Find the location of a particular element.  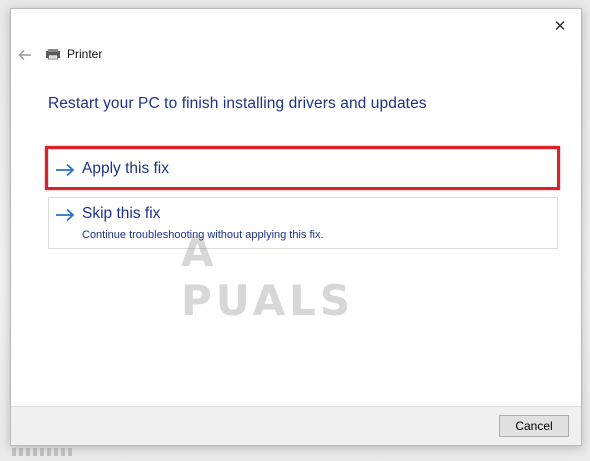

background-text-fragment is located at coordinates (42, 452).